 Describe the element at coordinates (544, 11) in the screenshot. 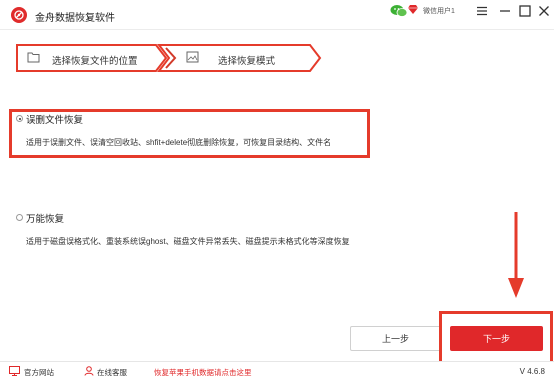

I see `close-icon` at that location.